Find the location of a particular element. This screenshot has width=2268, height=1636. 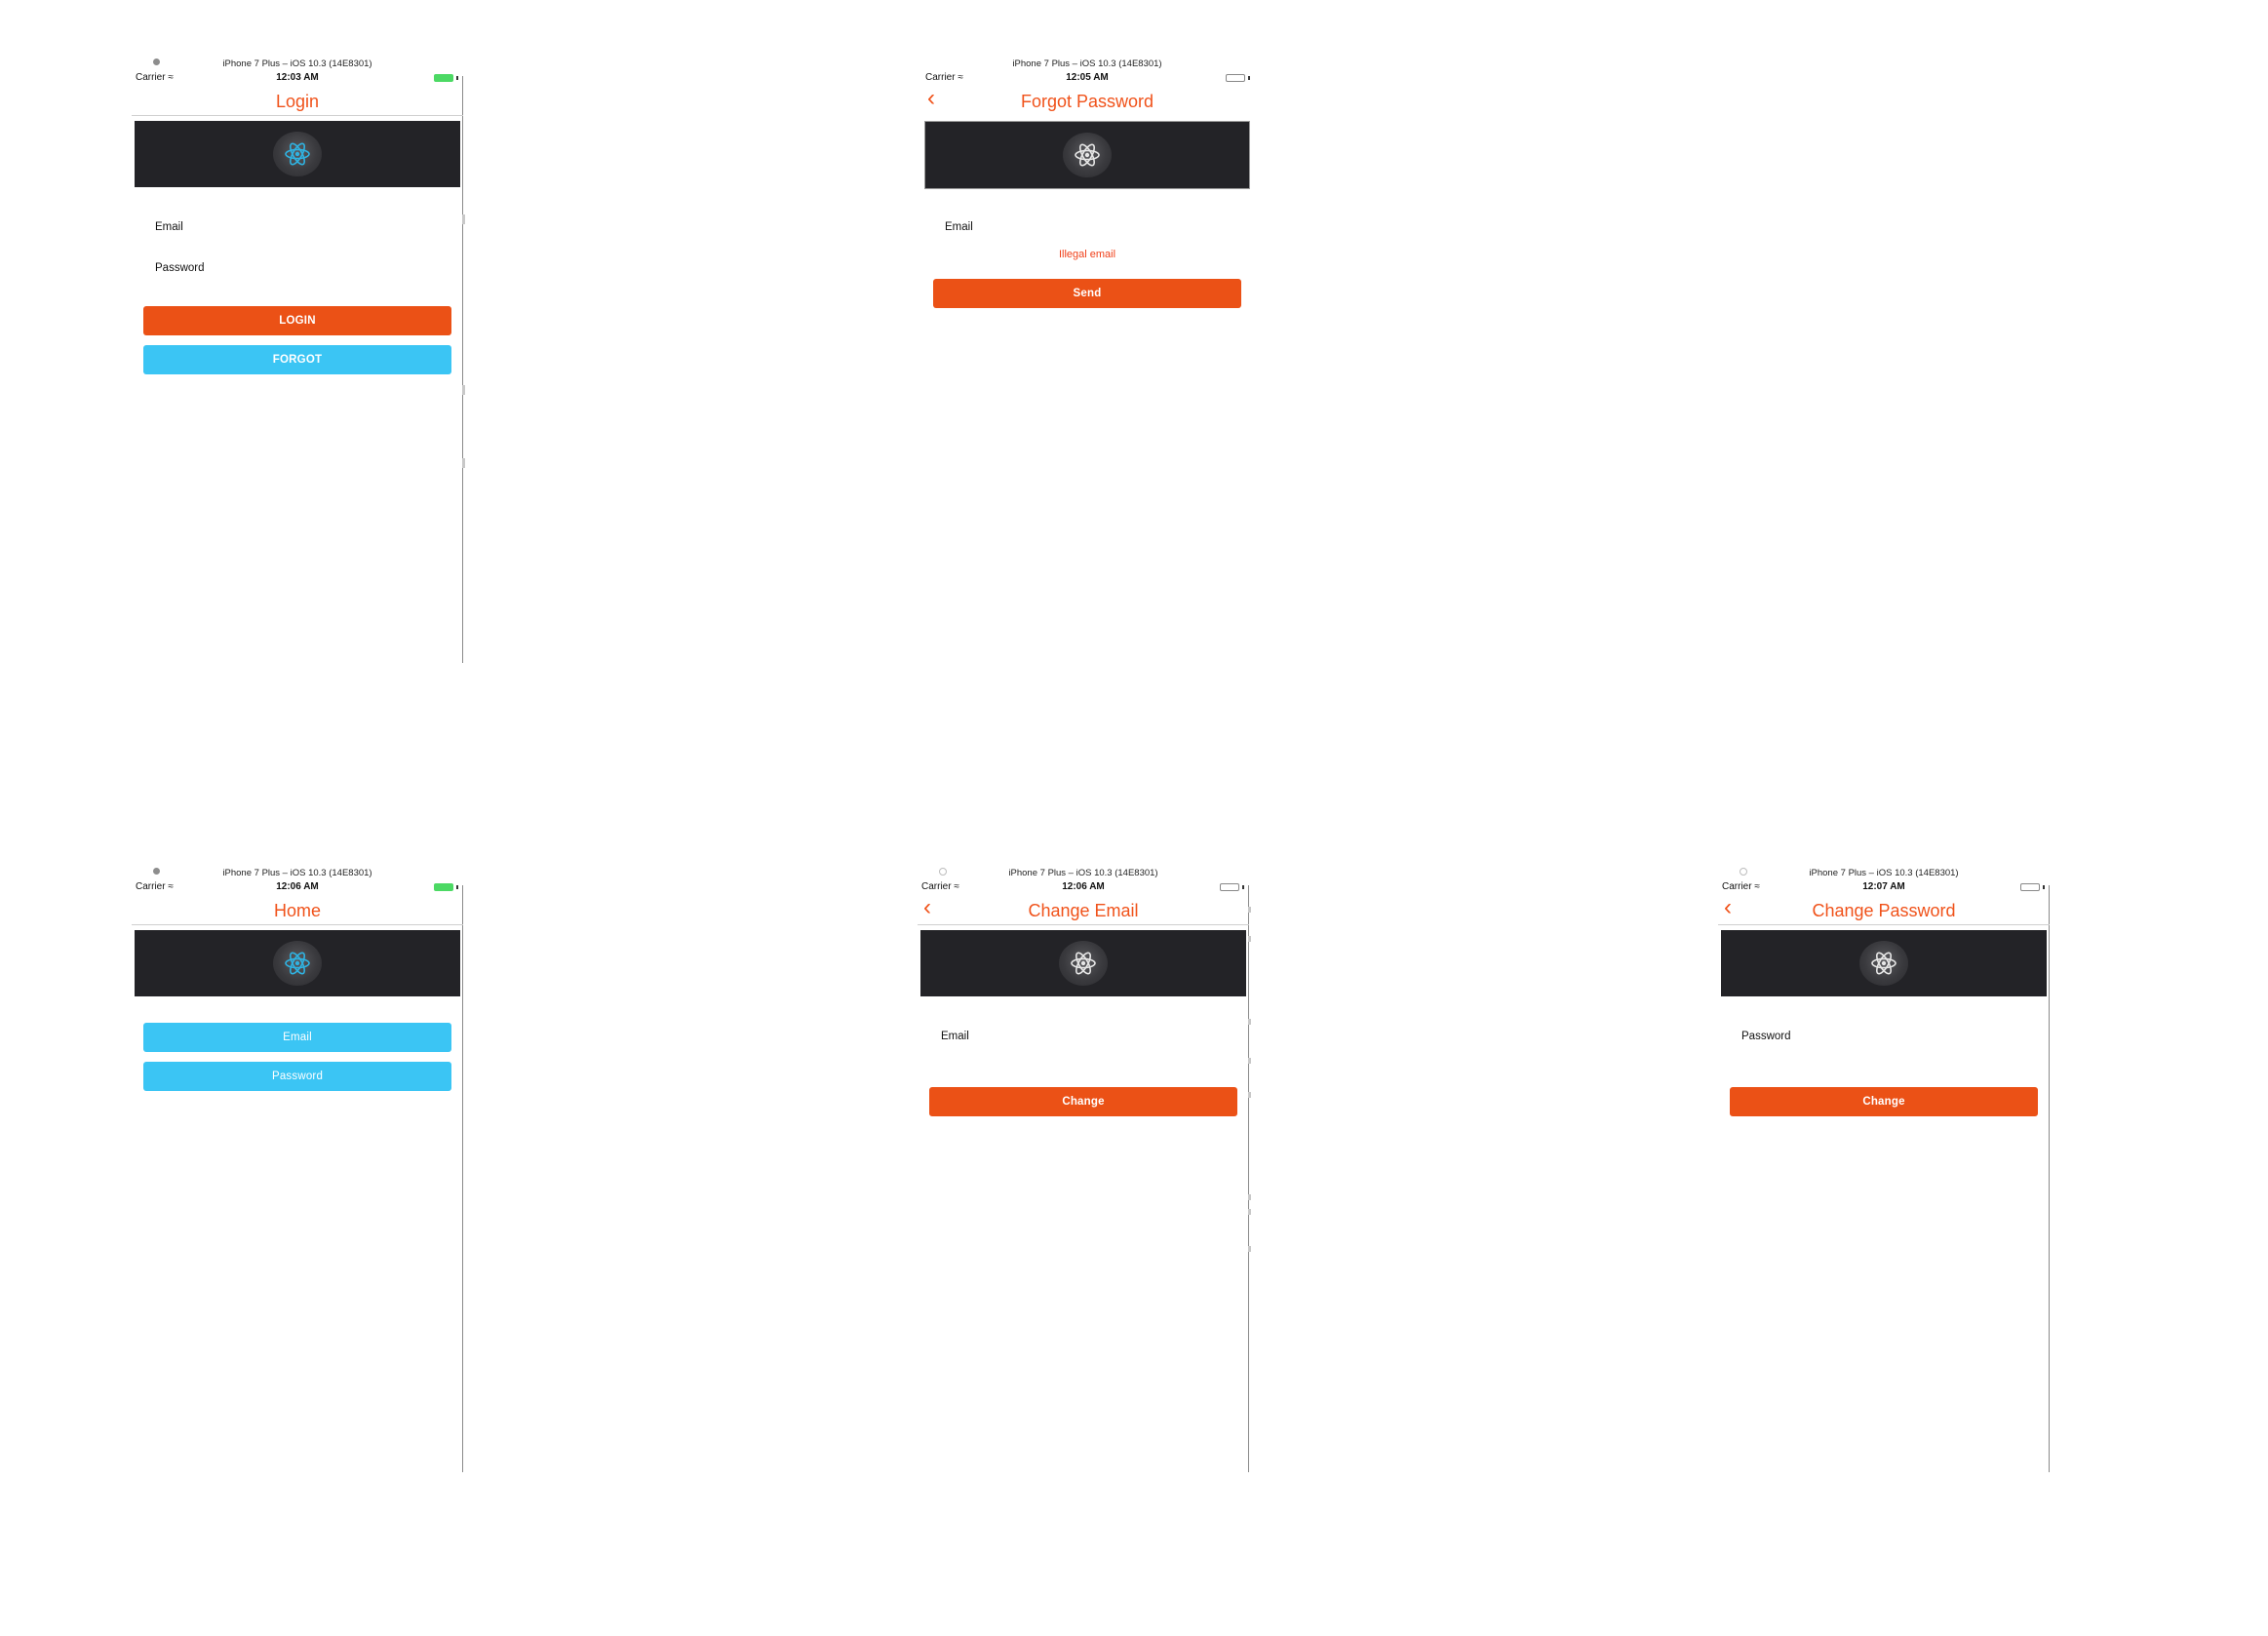

status-bar: Carrier ≈ 12:03 AM is located at coordinates (297, 79).